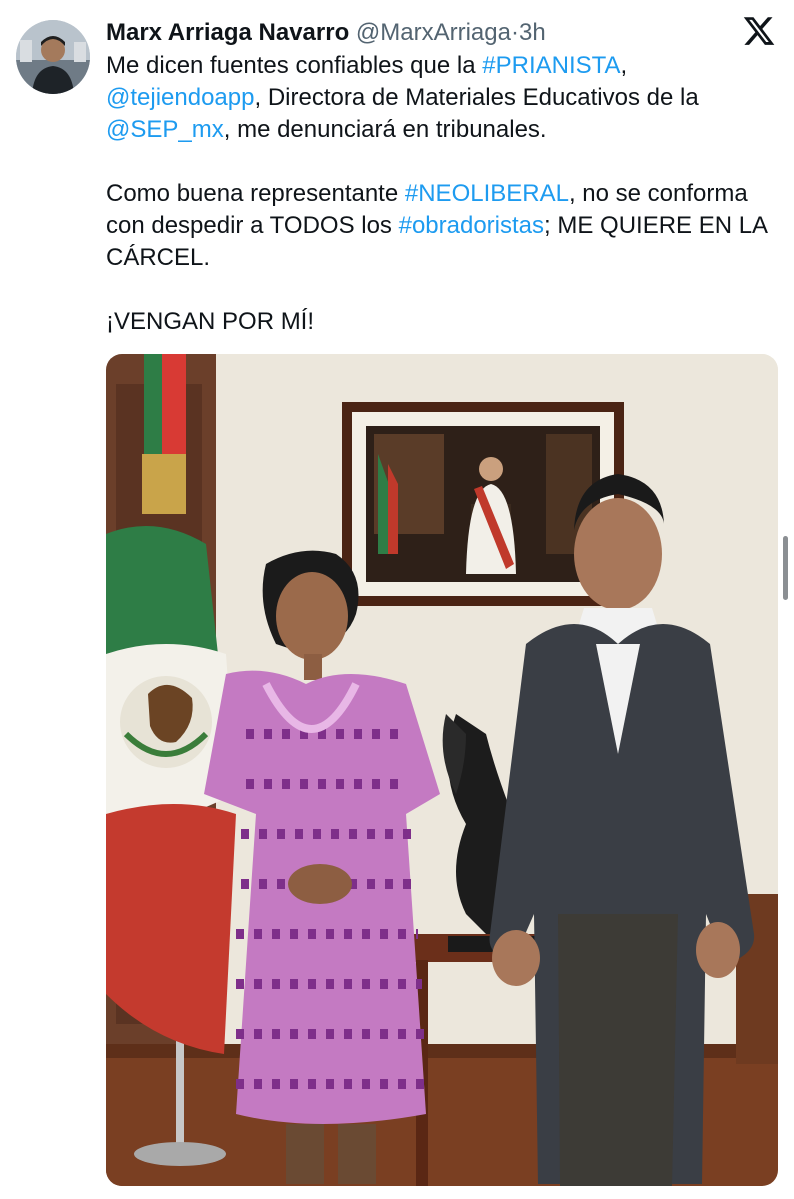 The width and height of the screenshot is (794, 1199). Describe the element at coordinates (433, 32) in the screenshot. I see `author-handle: @MarxArriaga` at that location.